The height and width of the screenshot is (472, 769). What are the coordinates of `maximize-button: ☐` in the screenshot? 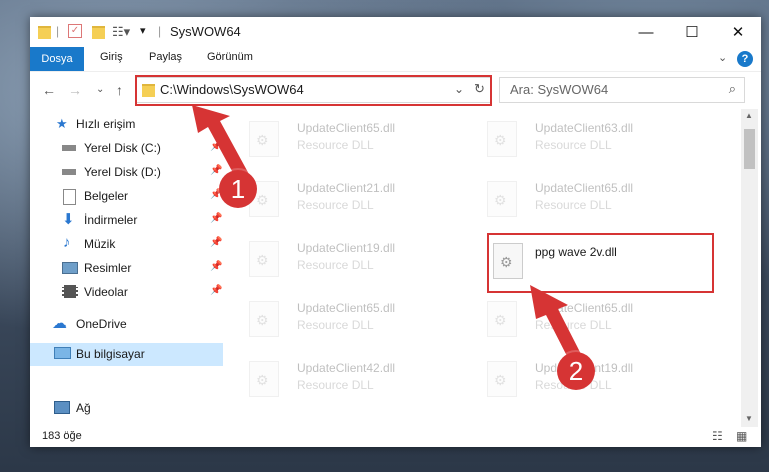 It's located at (692, 32).